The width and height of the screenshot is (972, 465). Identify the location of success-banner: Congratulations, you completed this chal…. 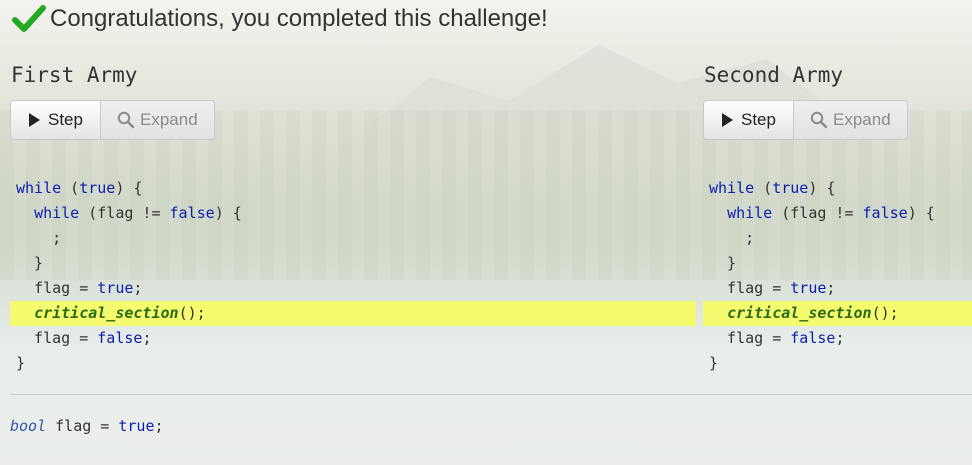
(280, 19).